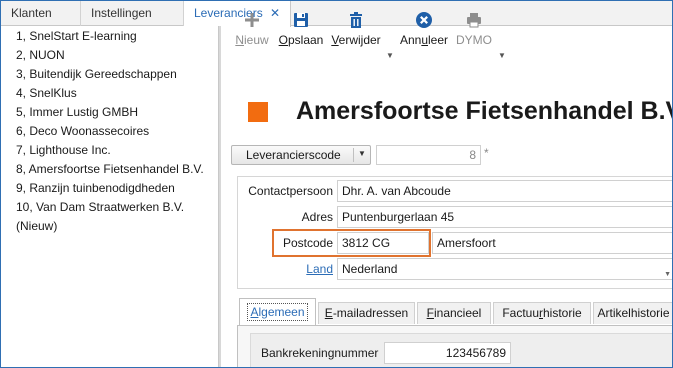 Image resolution: width=673 pixels, height=368 pixels. What do you see at coordinates (424, 22) in the screenshot?
I see `cancel-icon` at bounding box center [424, 22].